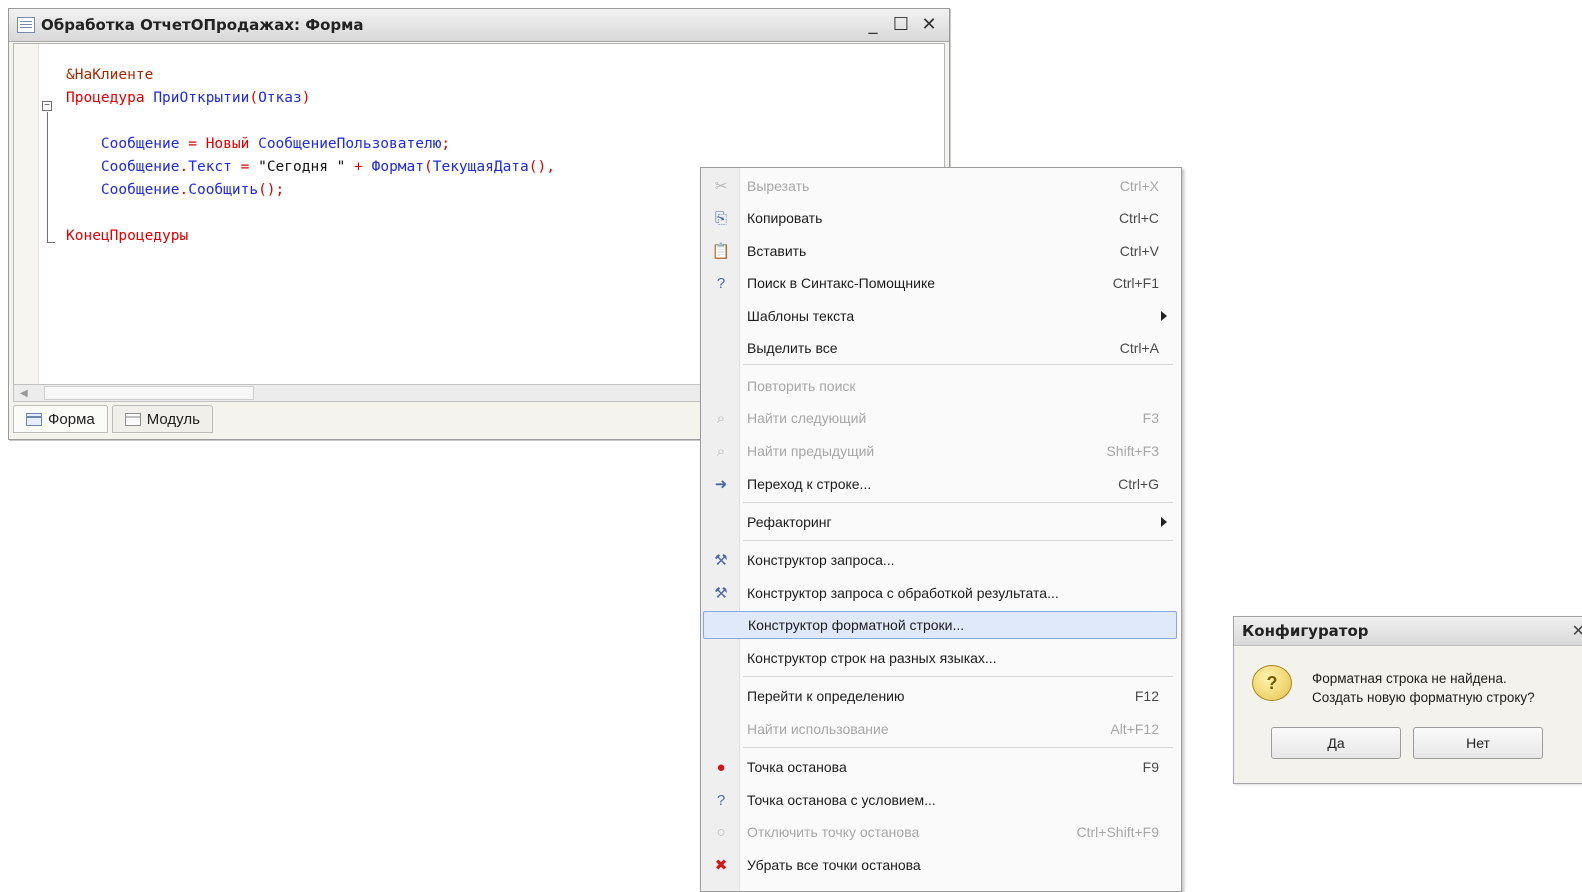 This screenshot has height=892, width=1582. I want to click on menu-item-label: Найти предыдущий, so click(811, 451).